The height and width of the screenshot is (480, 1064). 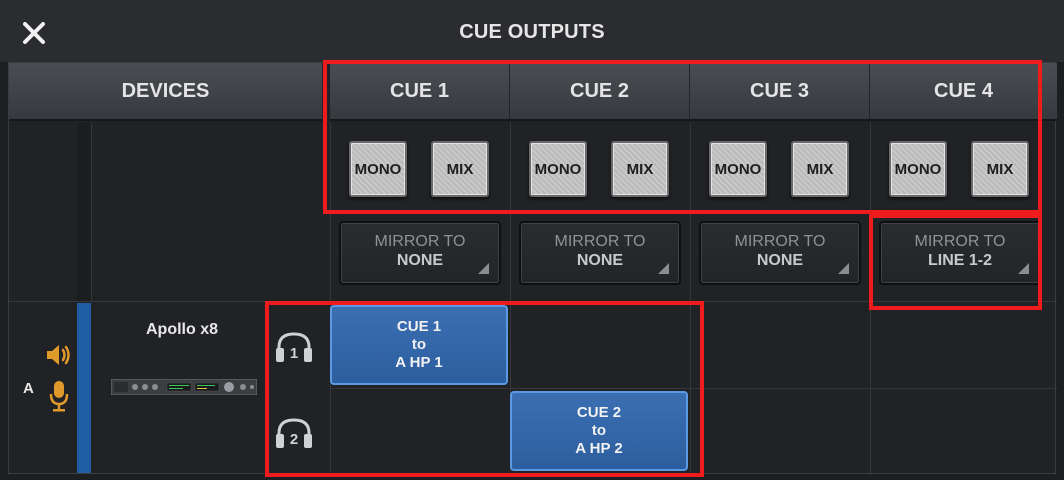 What do you see at coordinates (84, 212) in the screenshot?
I see `device-strip-empty` at bounding box center [84, 212].